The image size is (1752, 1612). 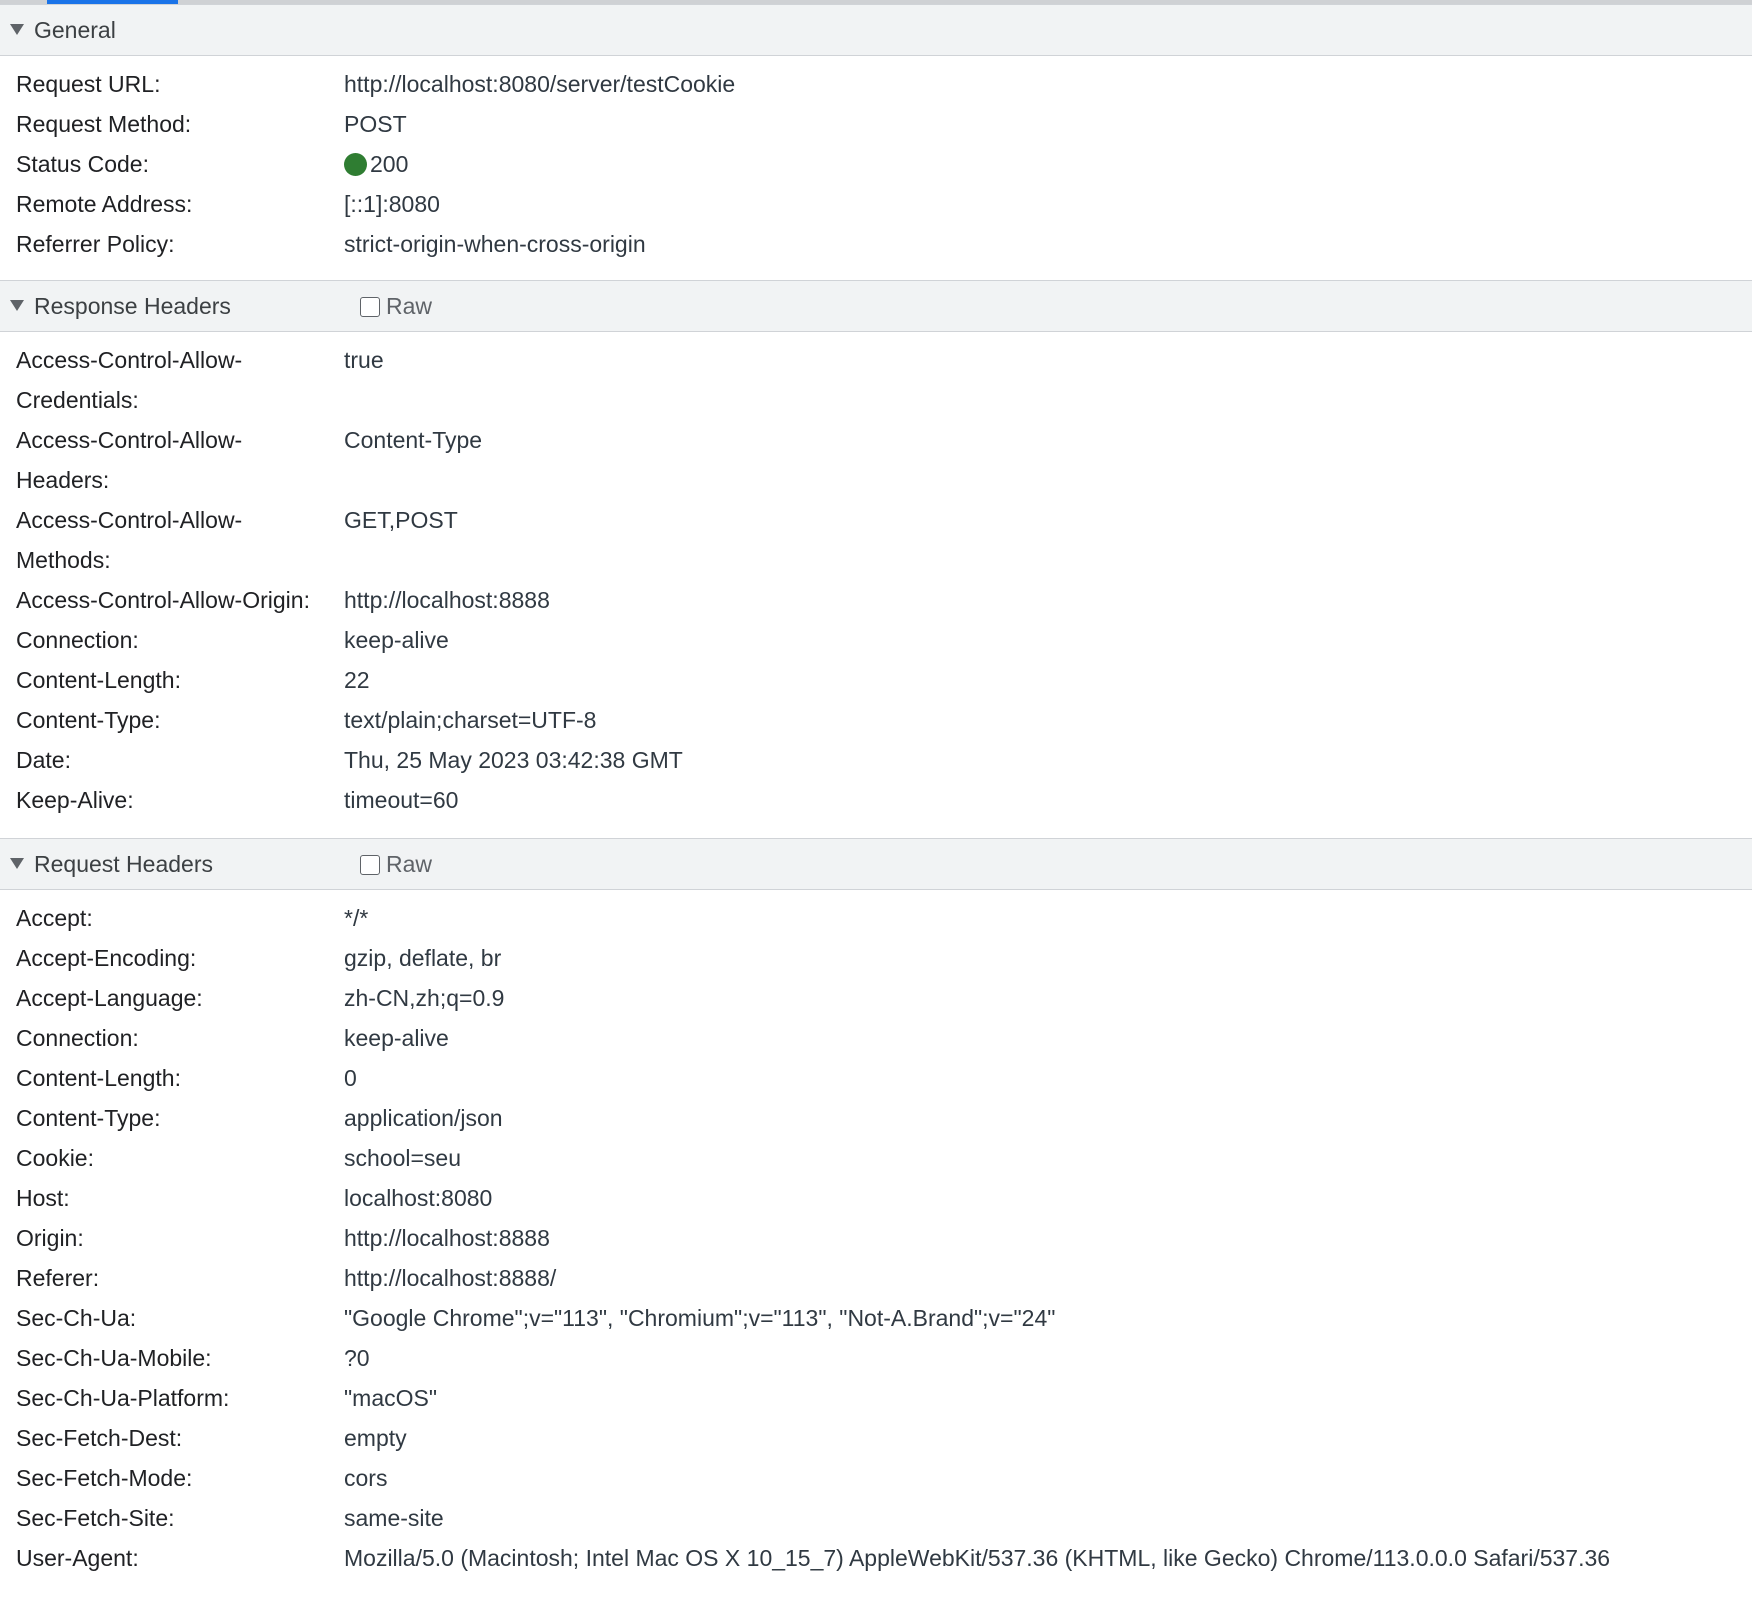 What do you see at coordinates (540, 84) in the screenshot?
I see `header-value: http://localhost:8080/server/testCookie` at bounding box center [540, 84].